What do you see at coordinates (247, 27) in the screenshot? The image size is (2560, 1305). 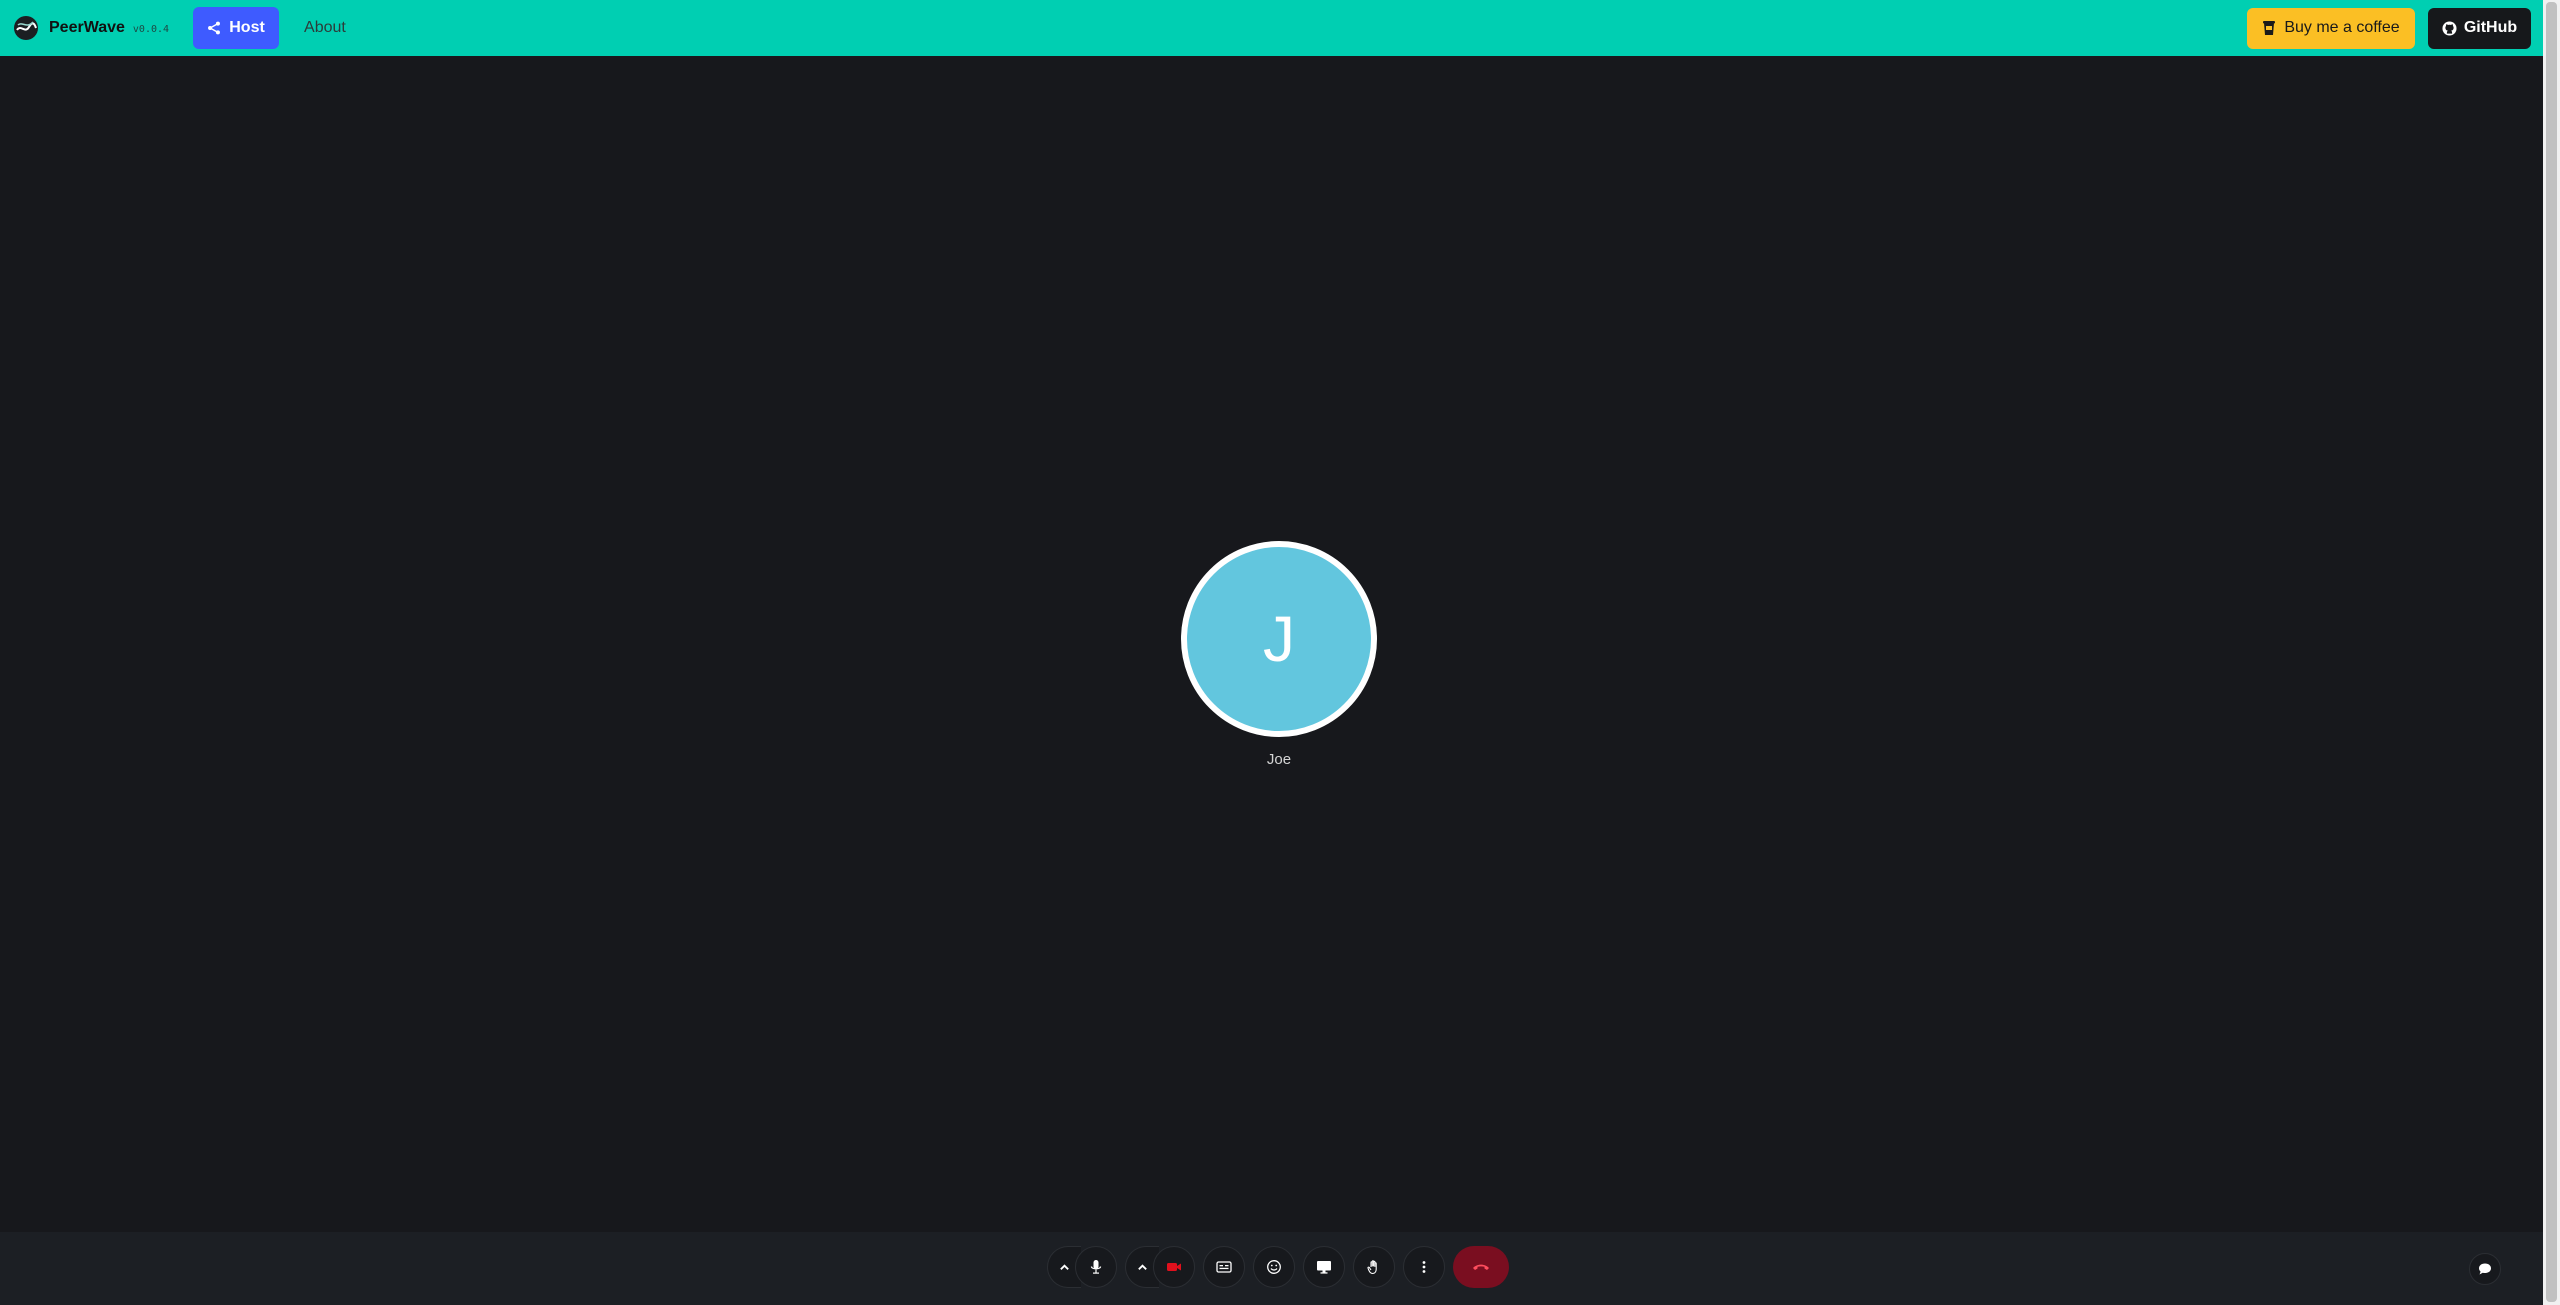 I see `host-button-label: Host` at bounding box center [247, 27].